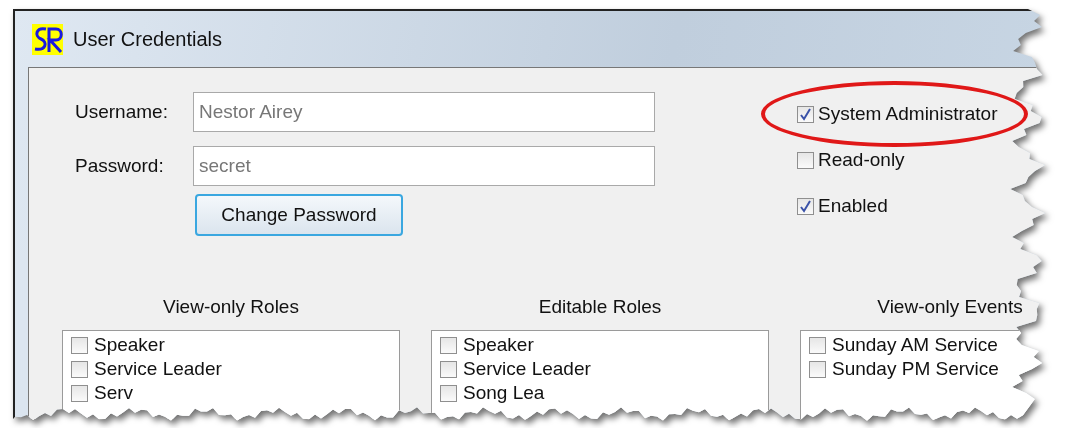 The height and width of the screenshot is (428, 1087). Describe the element at coordinates (147, 39) in the screenshot. I see `window-title: User Credentials` at that location.